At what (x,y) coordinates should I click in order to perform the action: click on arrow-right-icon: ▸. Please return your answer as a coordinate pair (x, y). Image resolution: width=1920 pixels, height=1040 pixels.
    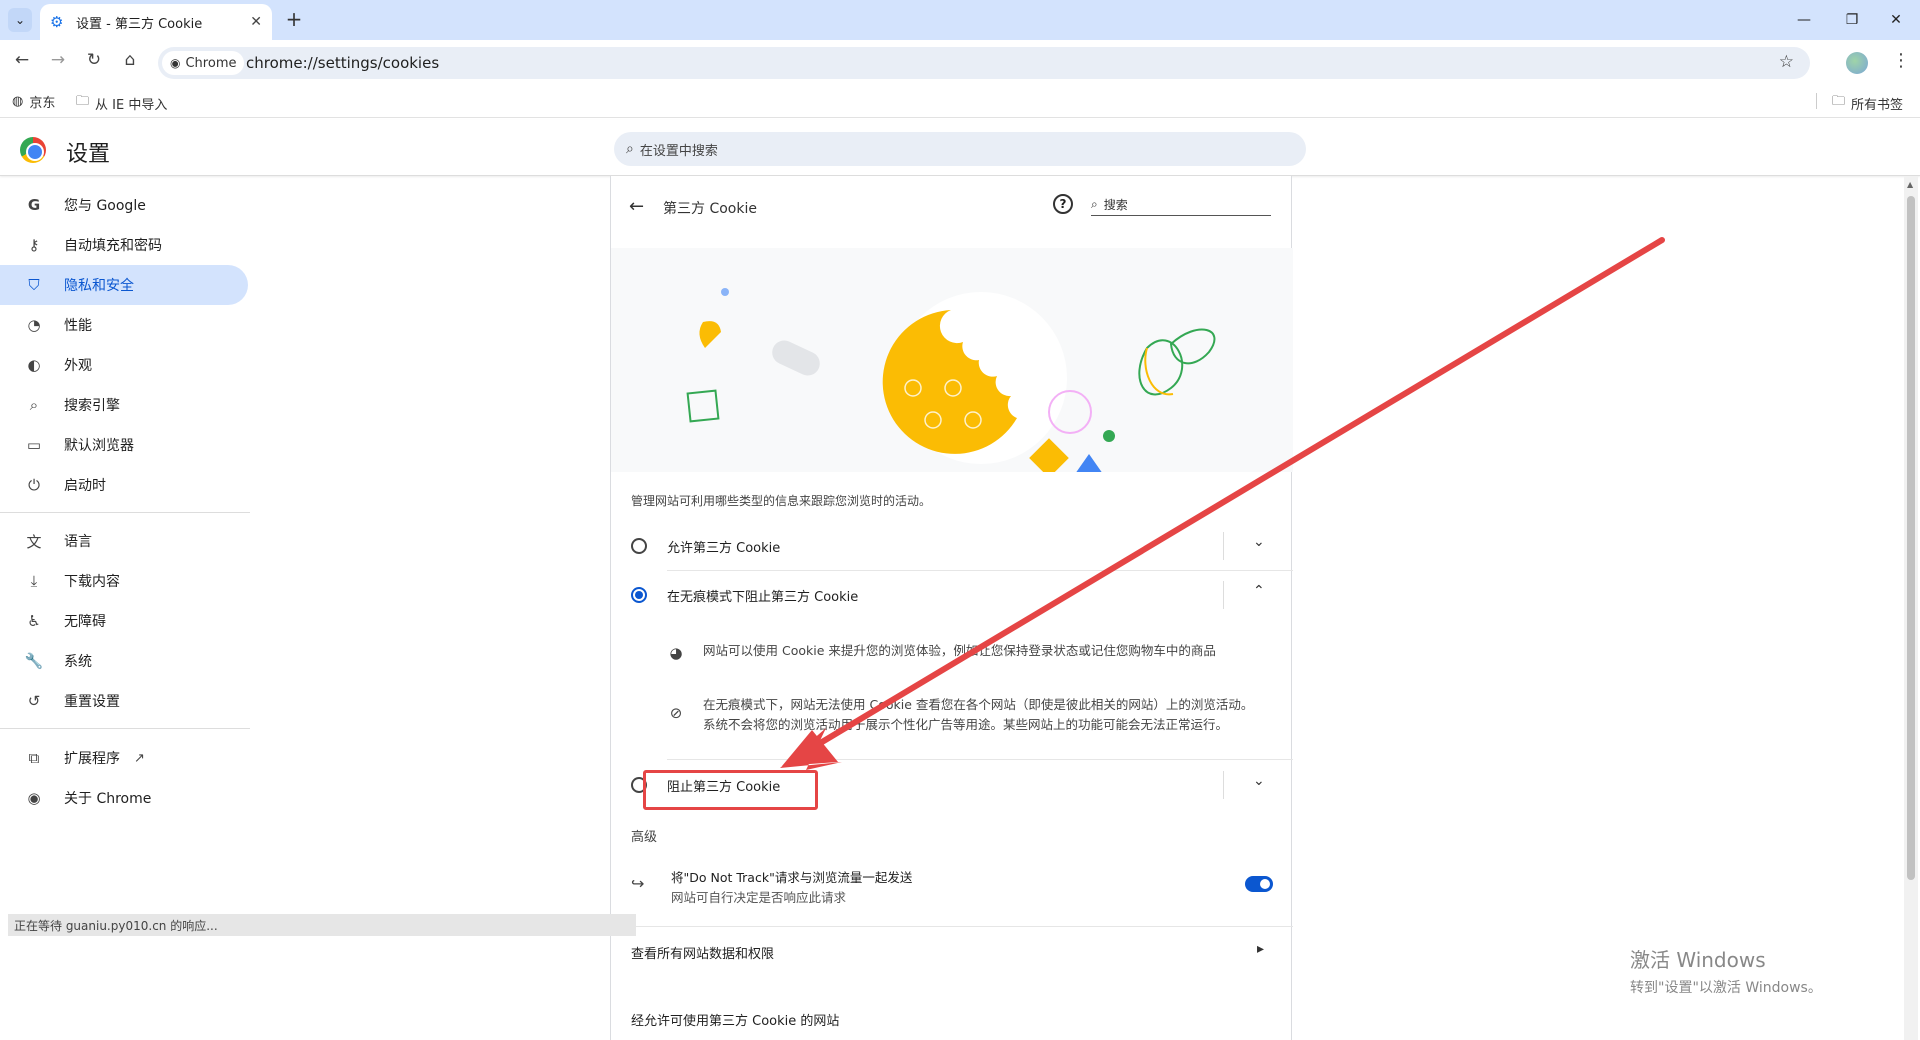
    Looking at the image, I should click on (1261, 949).